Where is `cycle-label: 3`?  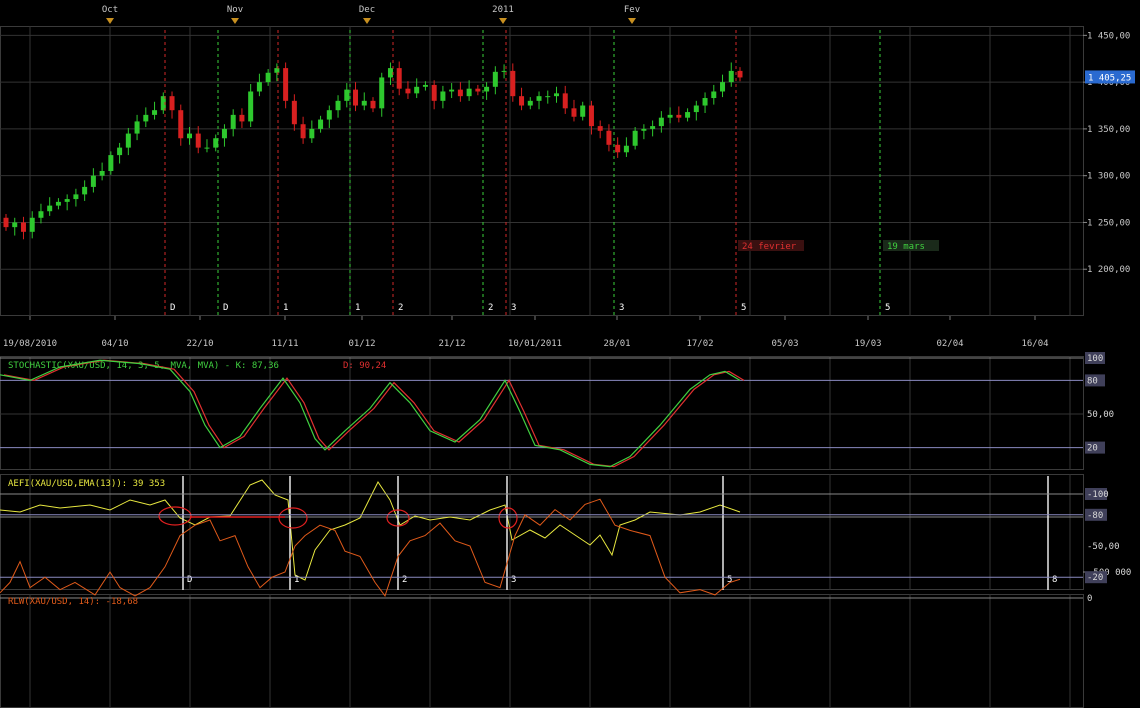 cycle-label: 3 is located at coordinates (621, 308).